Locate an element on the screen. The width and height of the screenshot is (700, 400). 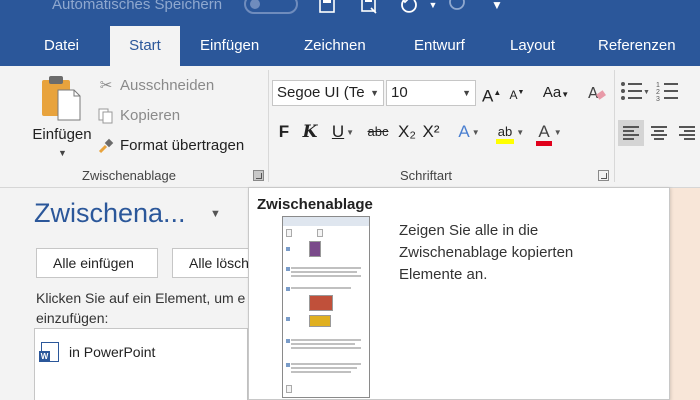
copy-button: Kopieren is located at coordinates (139, 116).